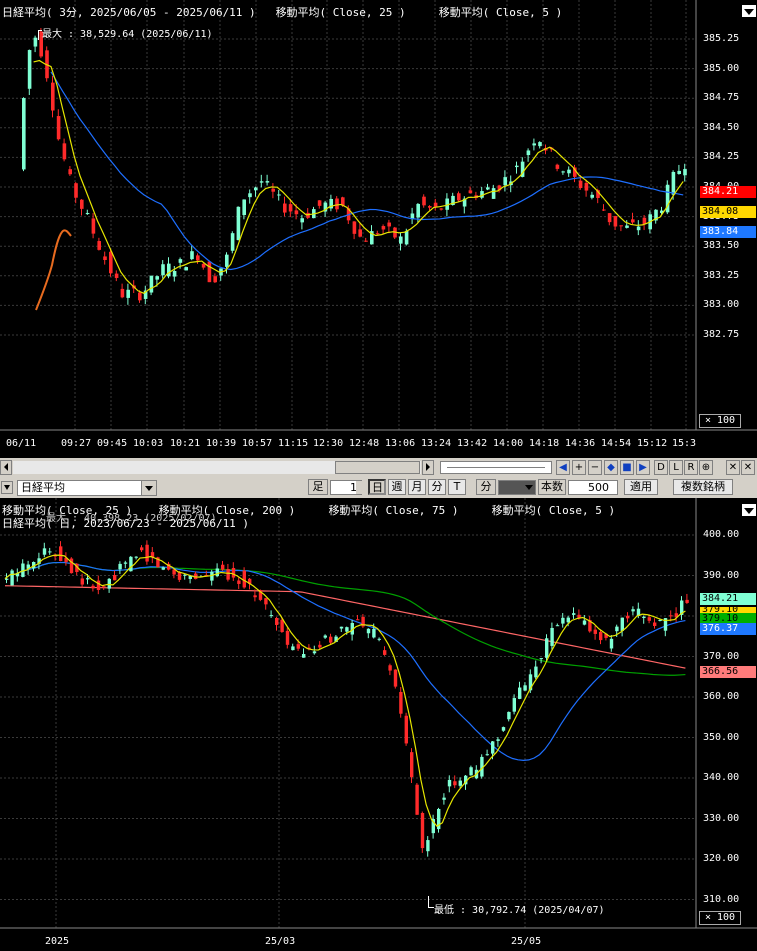 The height and width of the screenshot is (951, 757). What do you see at coordinates (733, 467) in the screenshot?
I see `close-icon: ✕` at bounding box center [733, 467].